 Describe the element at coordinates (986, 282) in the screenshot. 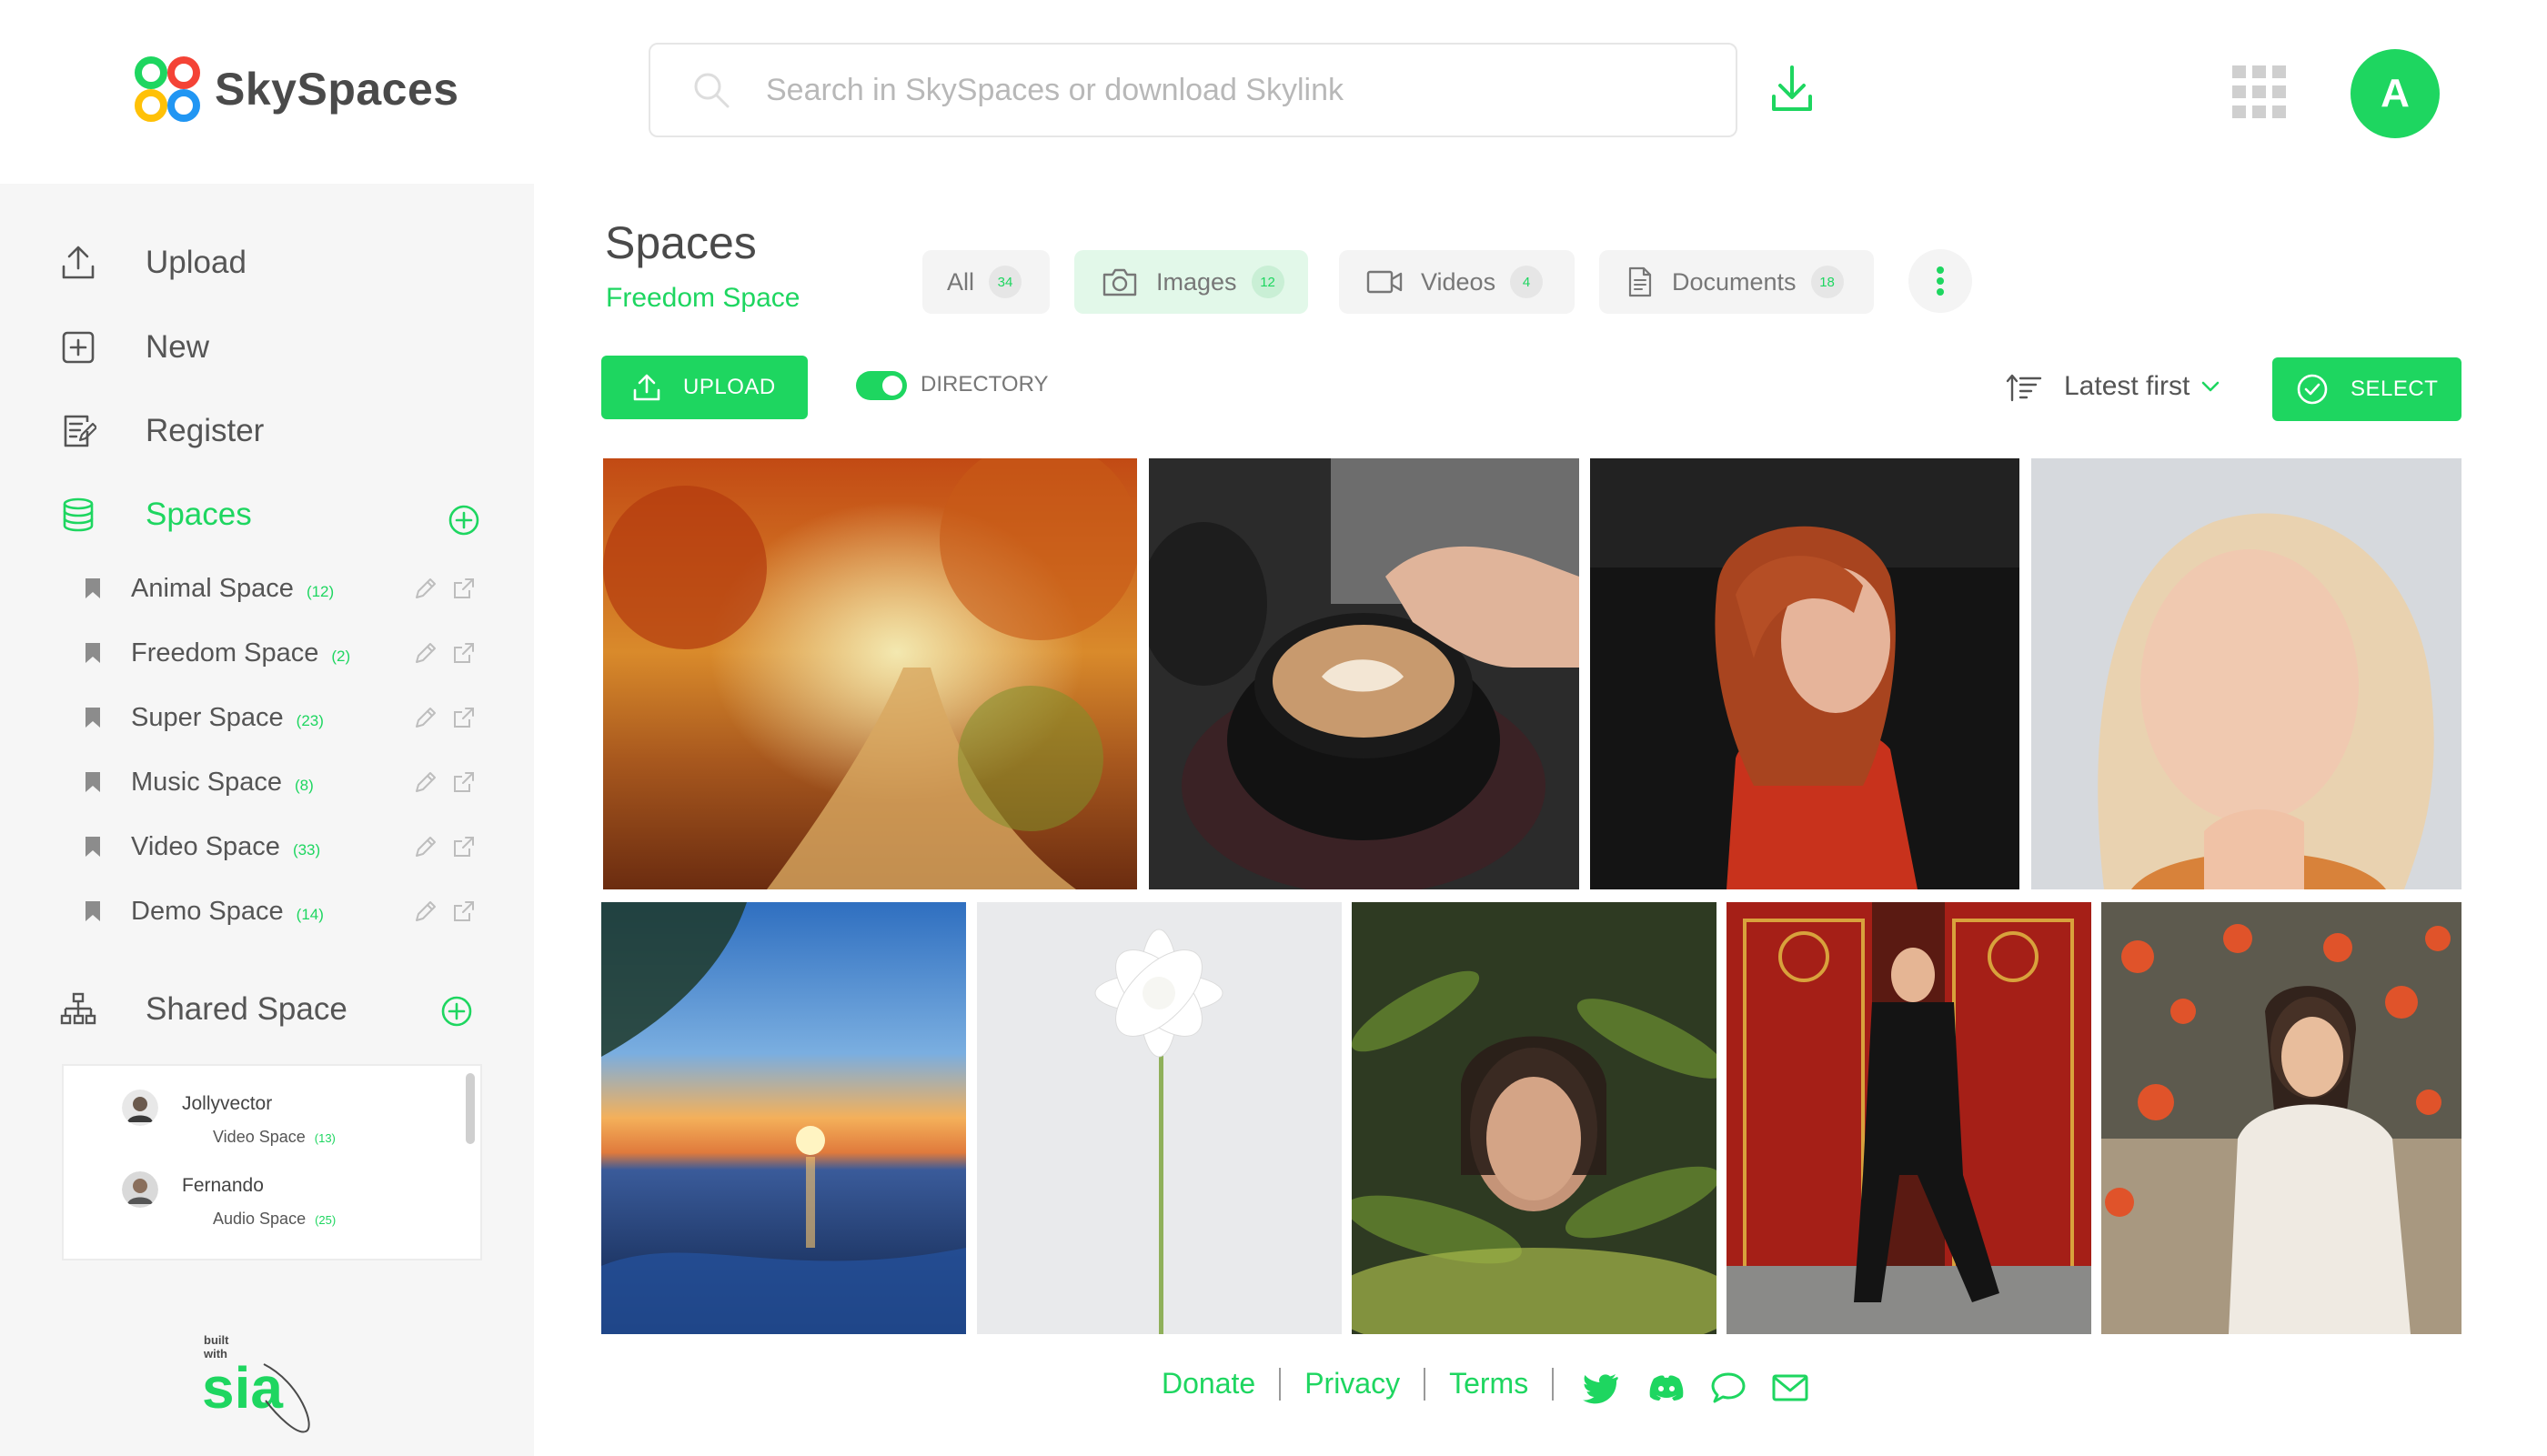

I see `tab-all: All 34` at that location.